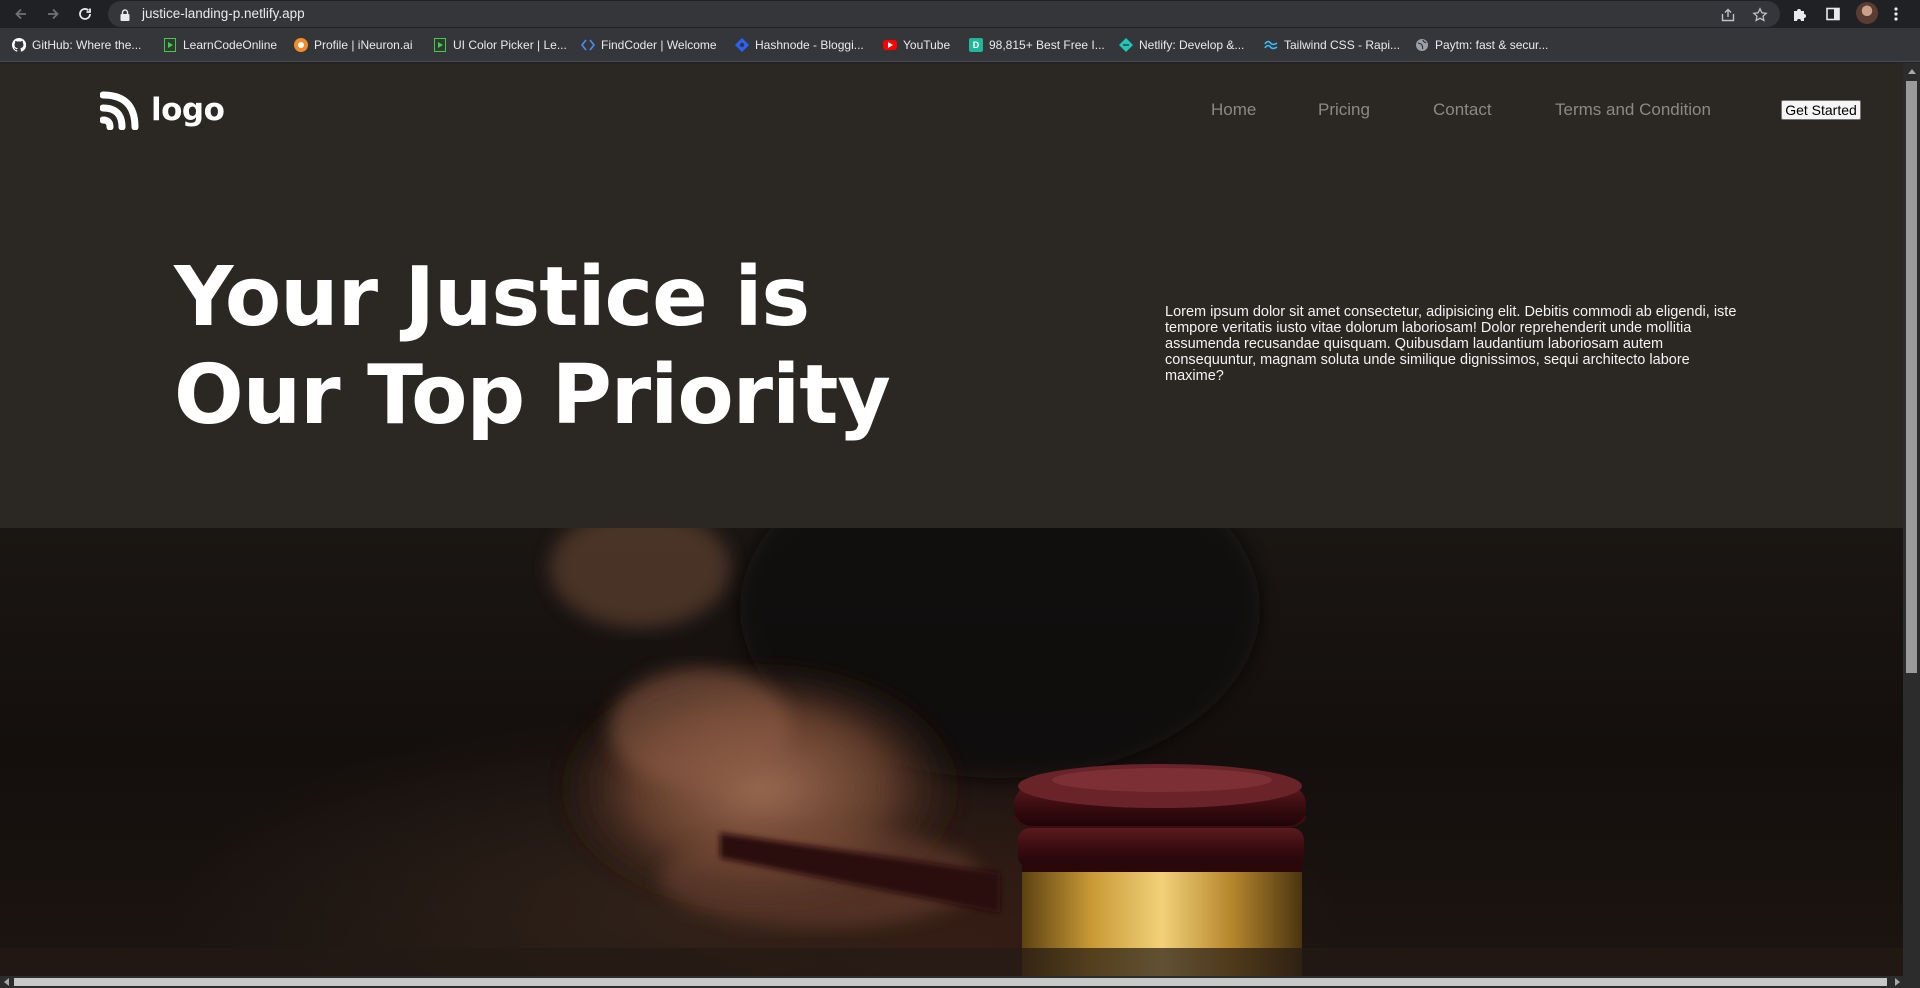  What do you see at coordinates (1233, 110) in the screenshot?
I see `nav-home-link: Home` at bounding box center [1233, 110].